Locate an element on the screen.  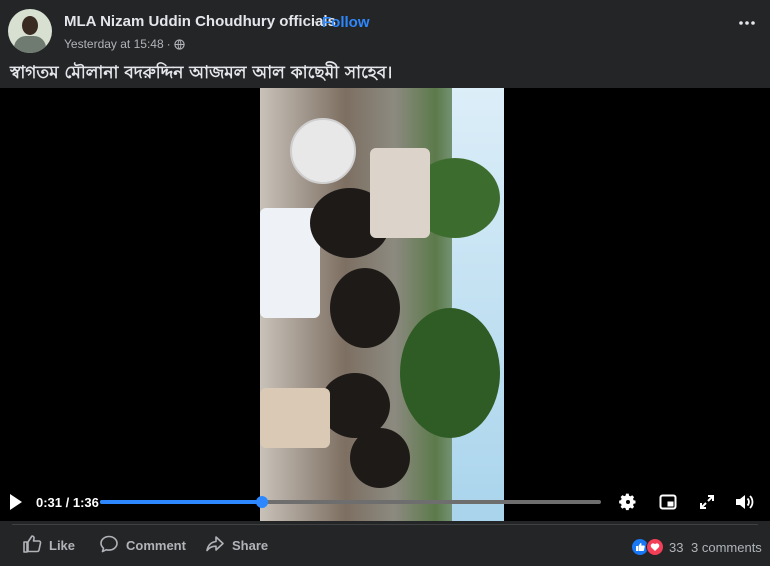
progress-fill is located at coordinates (181, 502).